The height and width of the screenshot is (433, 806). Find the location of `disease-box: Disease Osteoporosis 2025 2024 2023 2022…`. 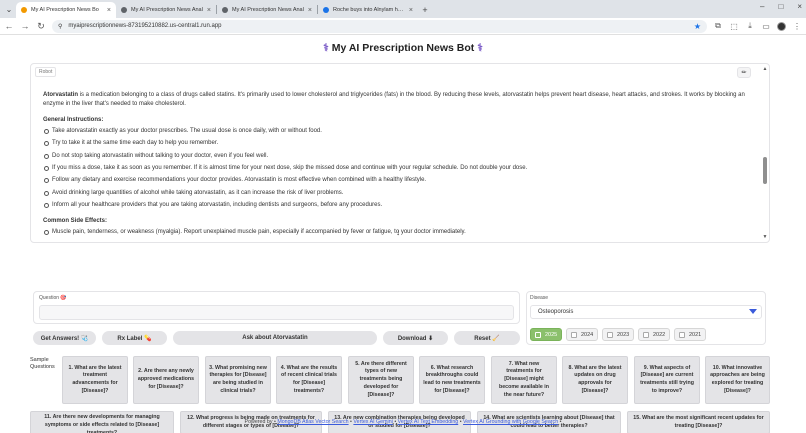

disease-box: Disease Osteoporosis 2025 2024 2023 2022… is located at coordinates (646, 318).